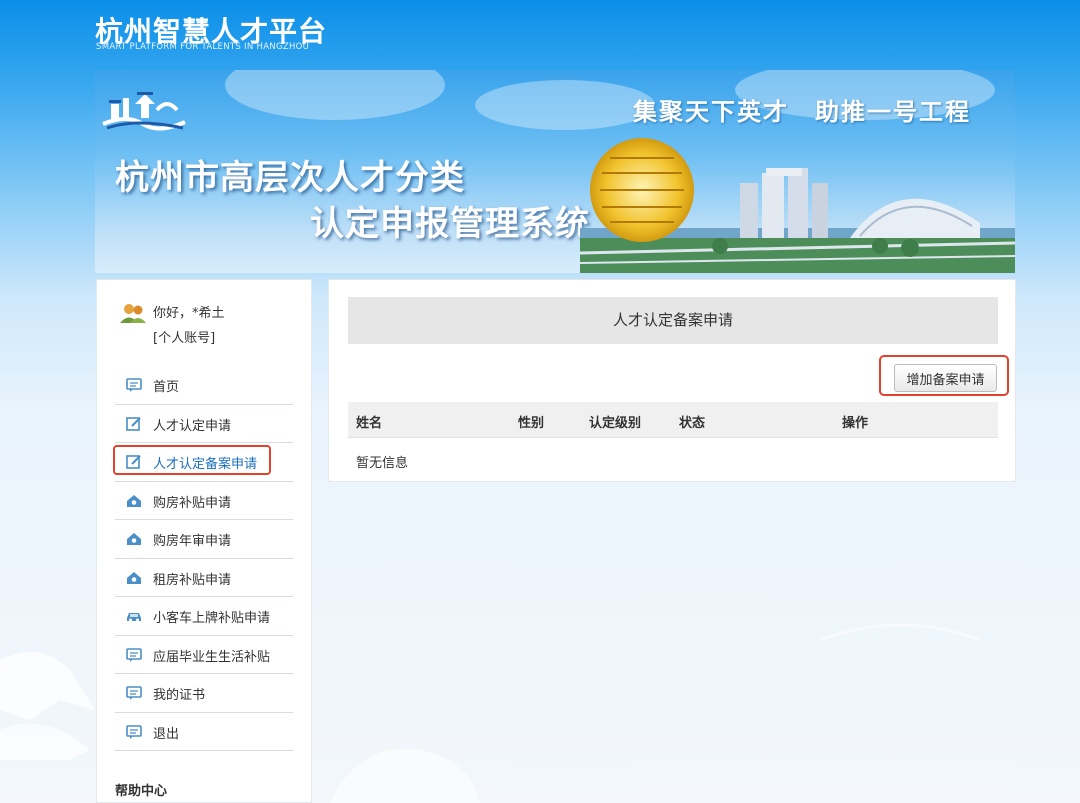 The image size is (1080, 803). What do you see at coordinates (369, 423) in the screenshot?
I see `column-header-name: 姓名` at bounding box center [369, 423].